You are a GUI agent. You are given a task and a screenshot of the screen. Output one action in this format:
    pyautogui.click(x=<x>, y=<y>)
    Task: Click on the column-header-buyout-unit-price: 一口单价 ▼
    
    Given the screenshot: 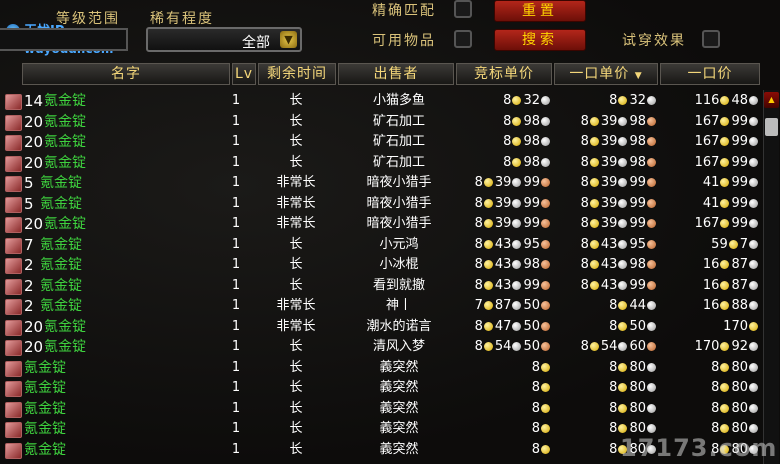 What is the action you would take?
    pyautogui.click(x=606, y=74)
    